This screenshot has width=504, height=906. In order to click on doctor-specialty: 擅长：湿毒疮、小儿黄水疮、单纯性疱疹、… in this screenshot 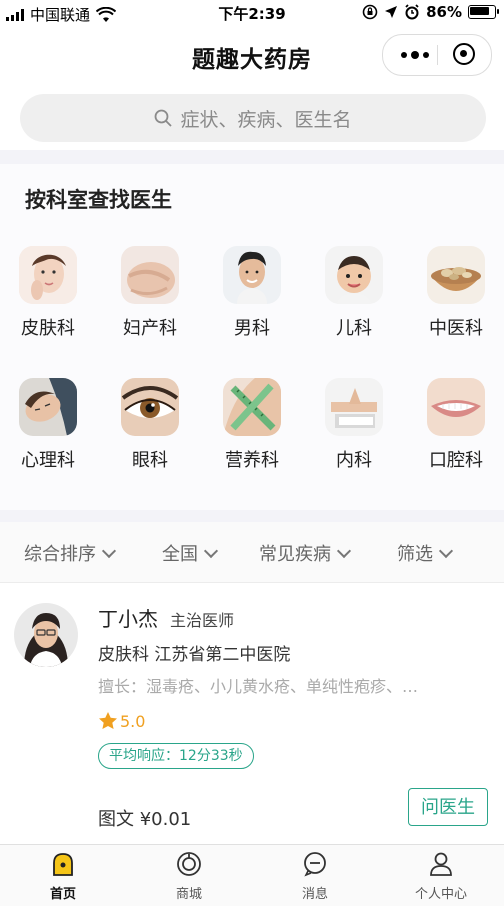, I will do `click(258, 686)`.